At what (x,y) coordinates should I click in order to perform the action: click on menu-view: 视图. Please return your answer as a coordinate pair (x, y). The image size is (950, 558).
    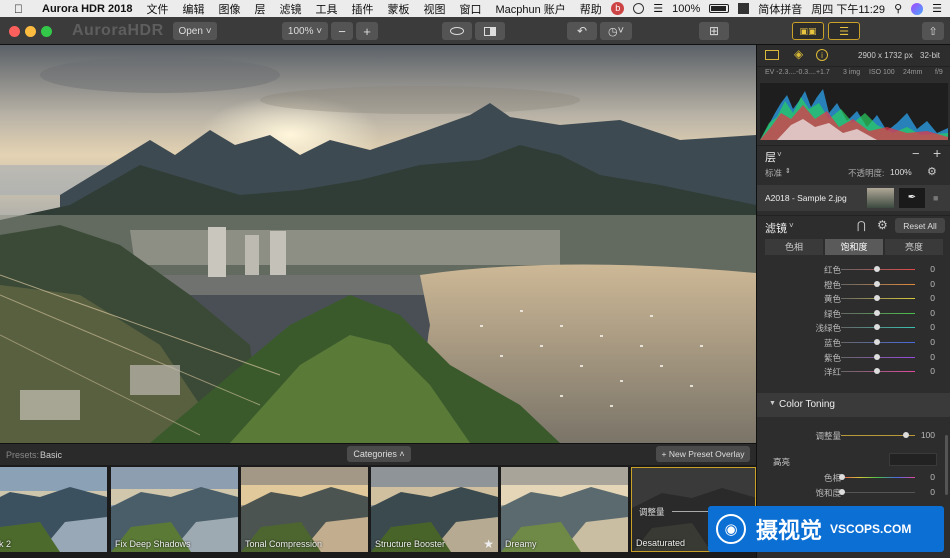
    Looking at the image, I should click on (434, 9).